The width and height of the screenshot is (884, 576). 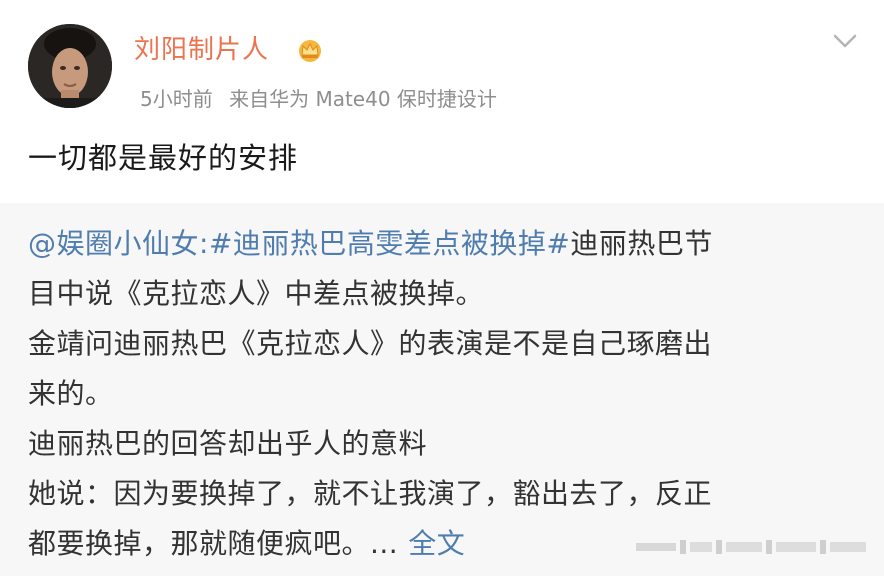 I want to click on chevron-down-icon, so click(x=845, y=41).